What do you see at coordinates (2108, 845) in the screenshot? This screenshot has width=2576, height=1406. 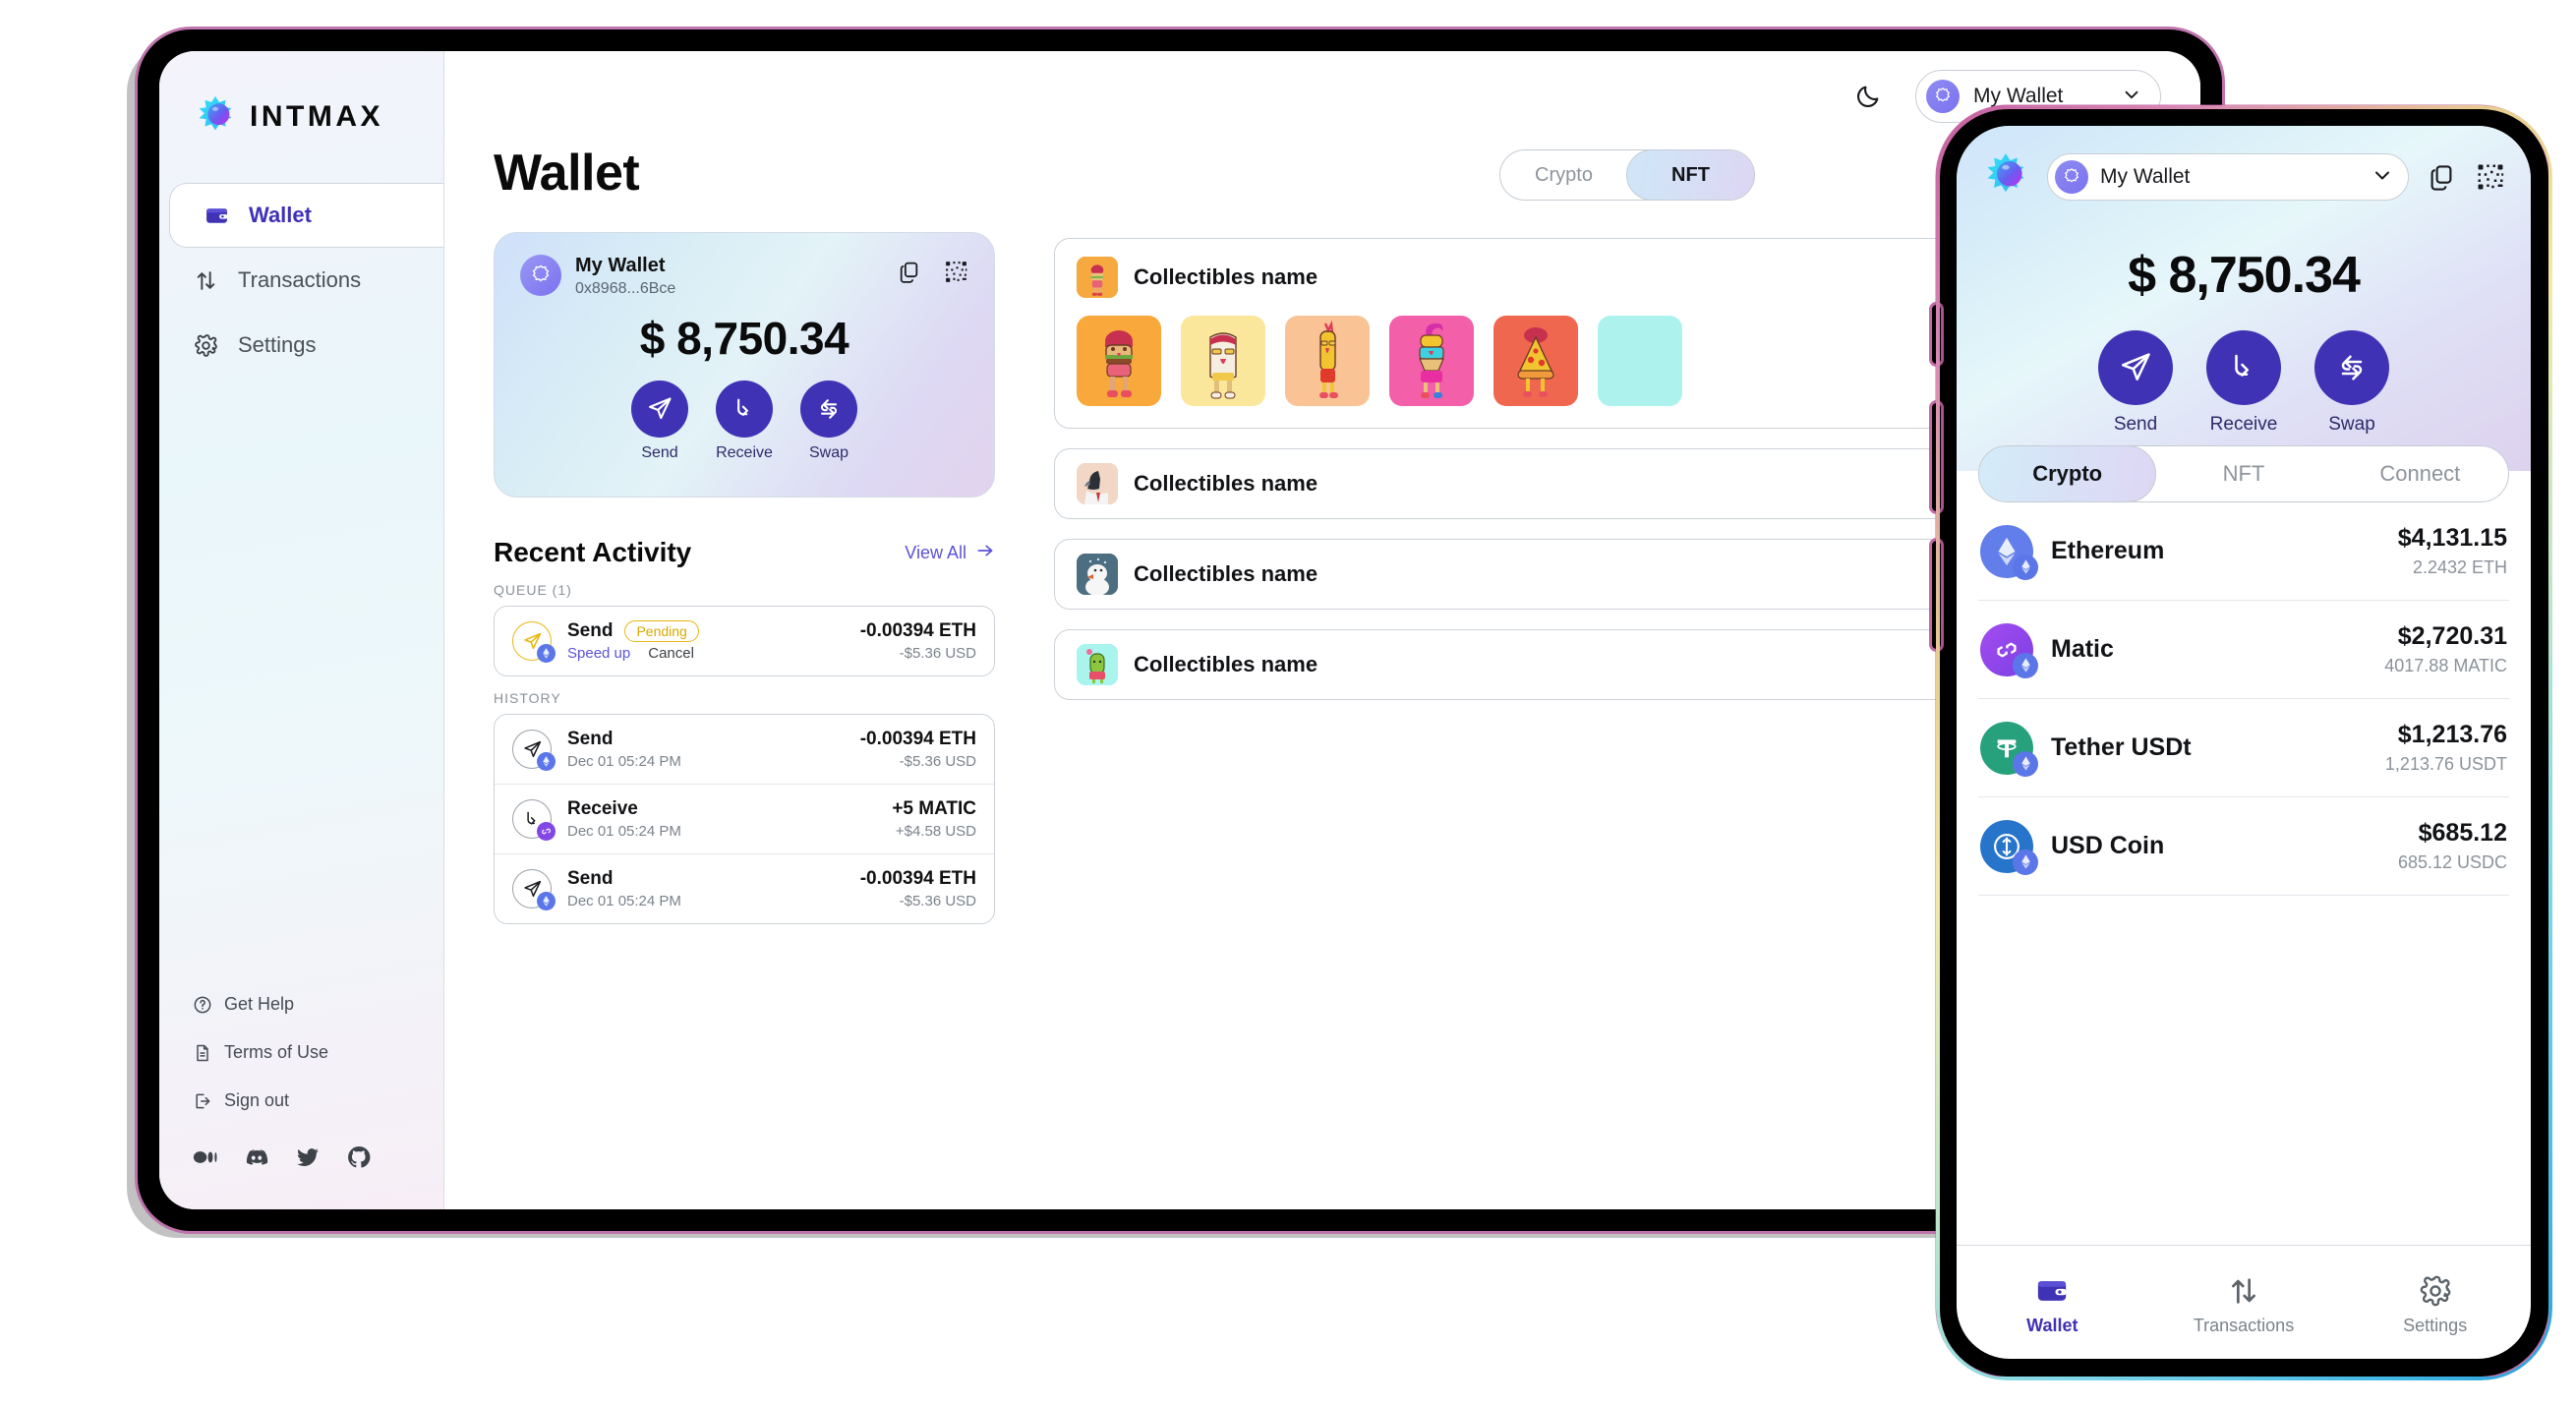 I see `token-name: USD Coin` at bounding box center [2108, 845].